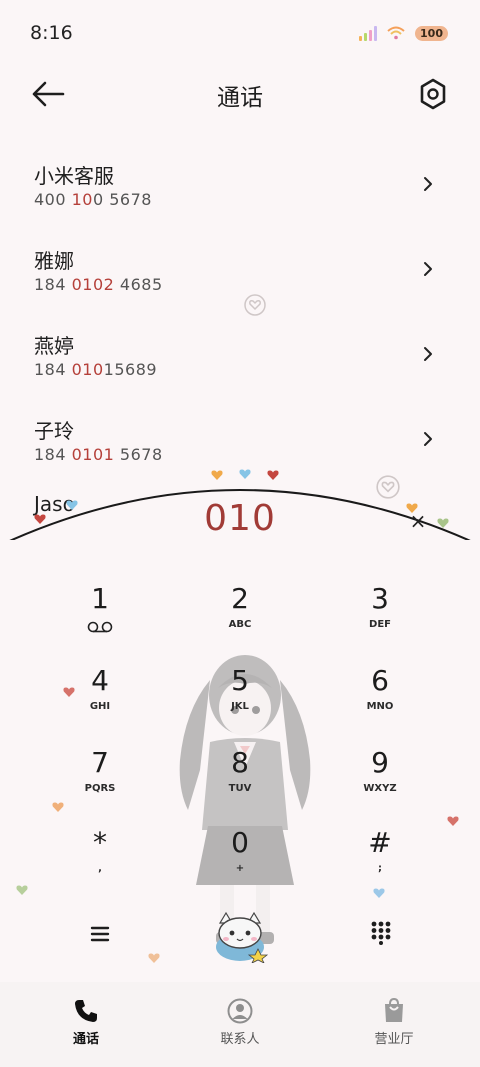  I want to click on key-digit: 2, so click(240, 598).